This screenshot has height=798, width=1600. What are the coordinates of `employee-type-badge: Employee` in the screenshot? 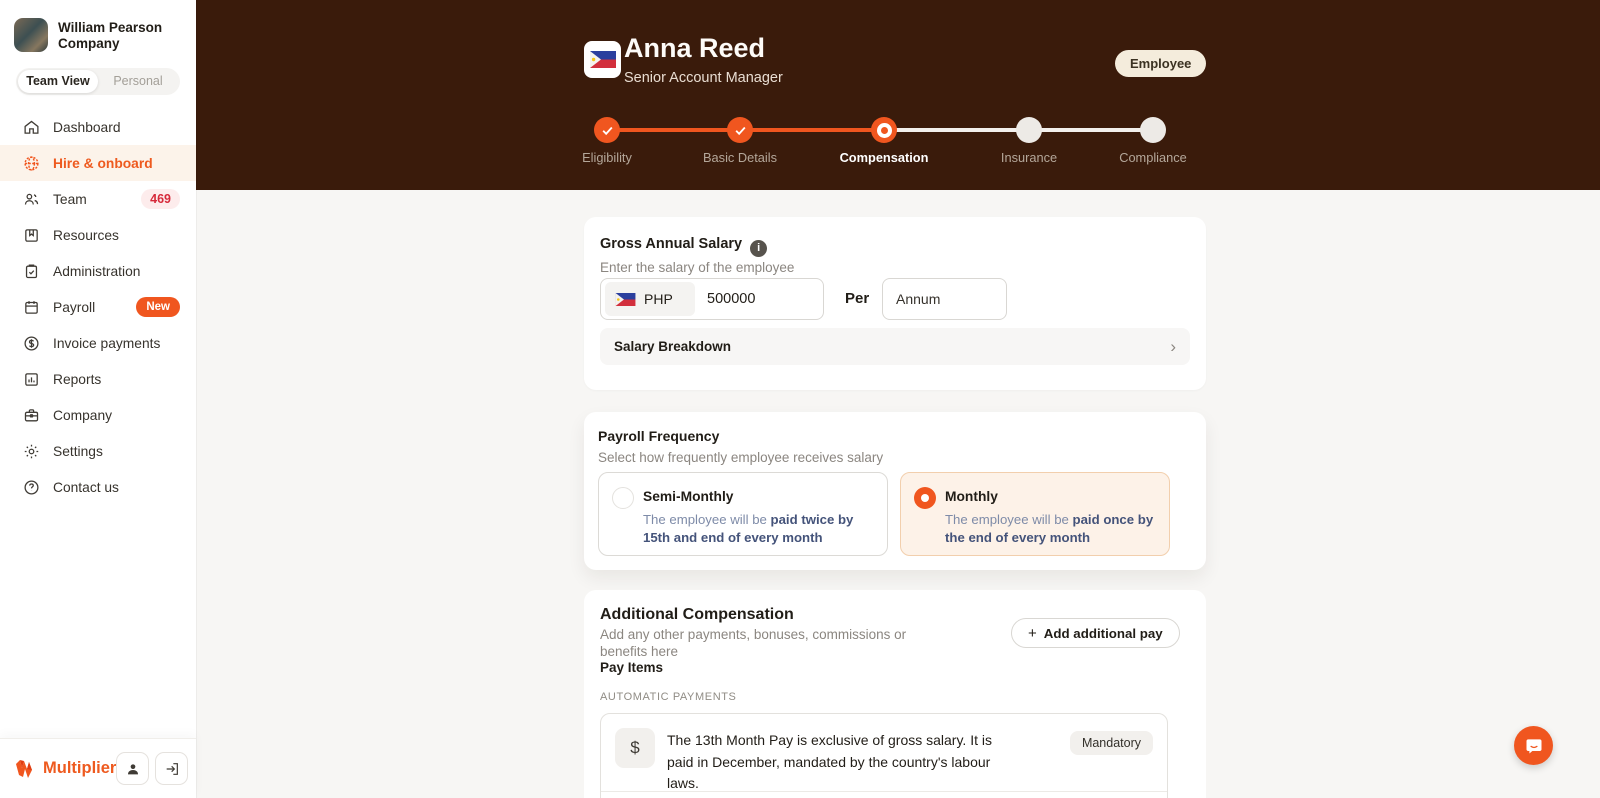 It's located at (1161, 63).